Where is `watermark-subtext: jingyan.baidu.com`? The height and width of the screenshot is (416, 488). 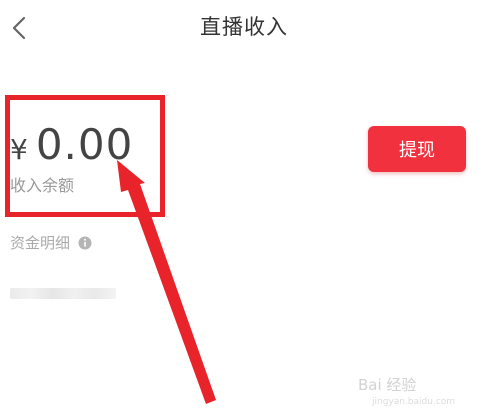 watermark-subtext: jingyan.baidu.com is located at coordinates (414, 402).